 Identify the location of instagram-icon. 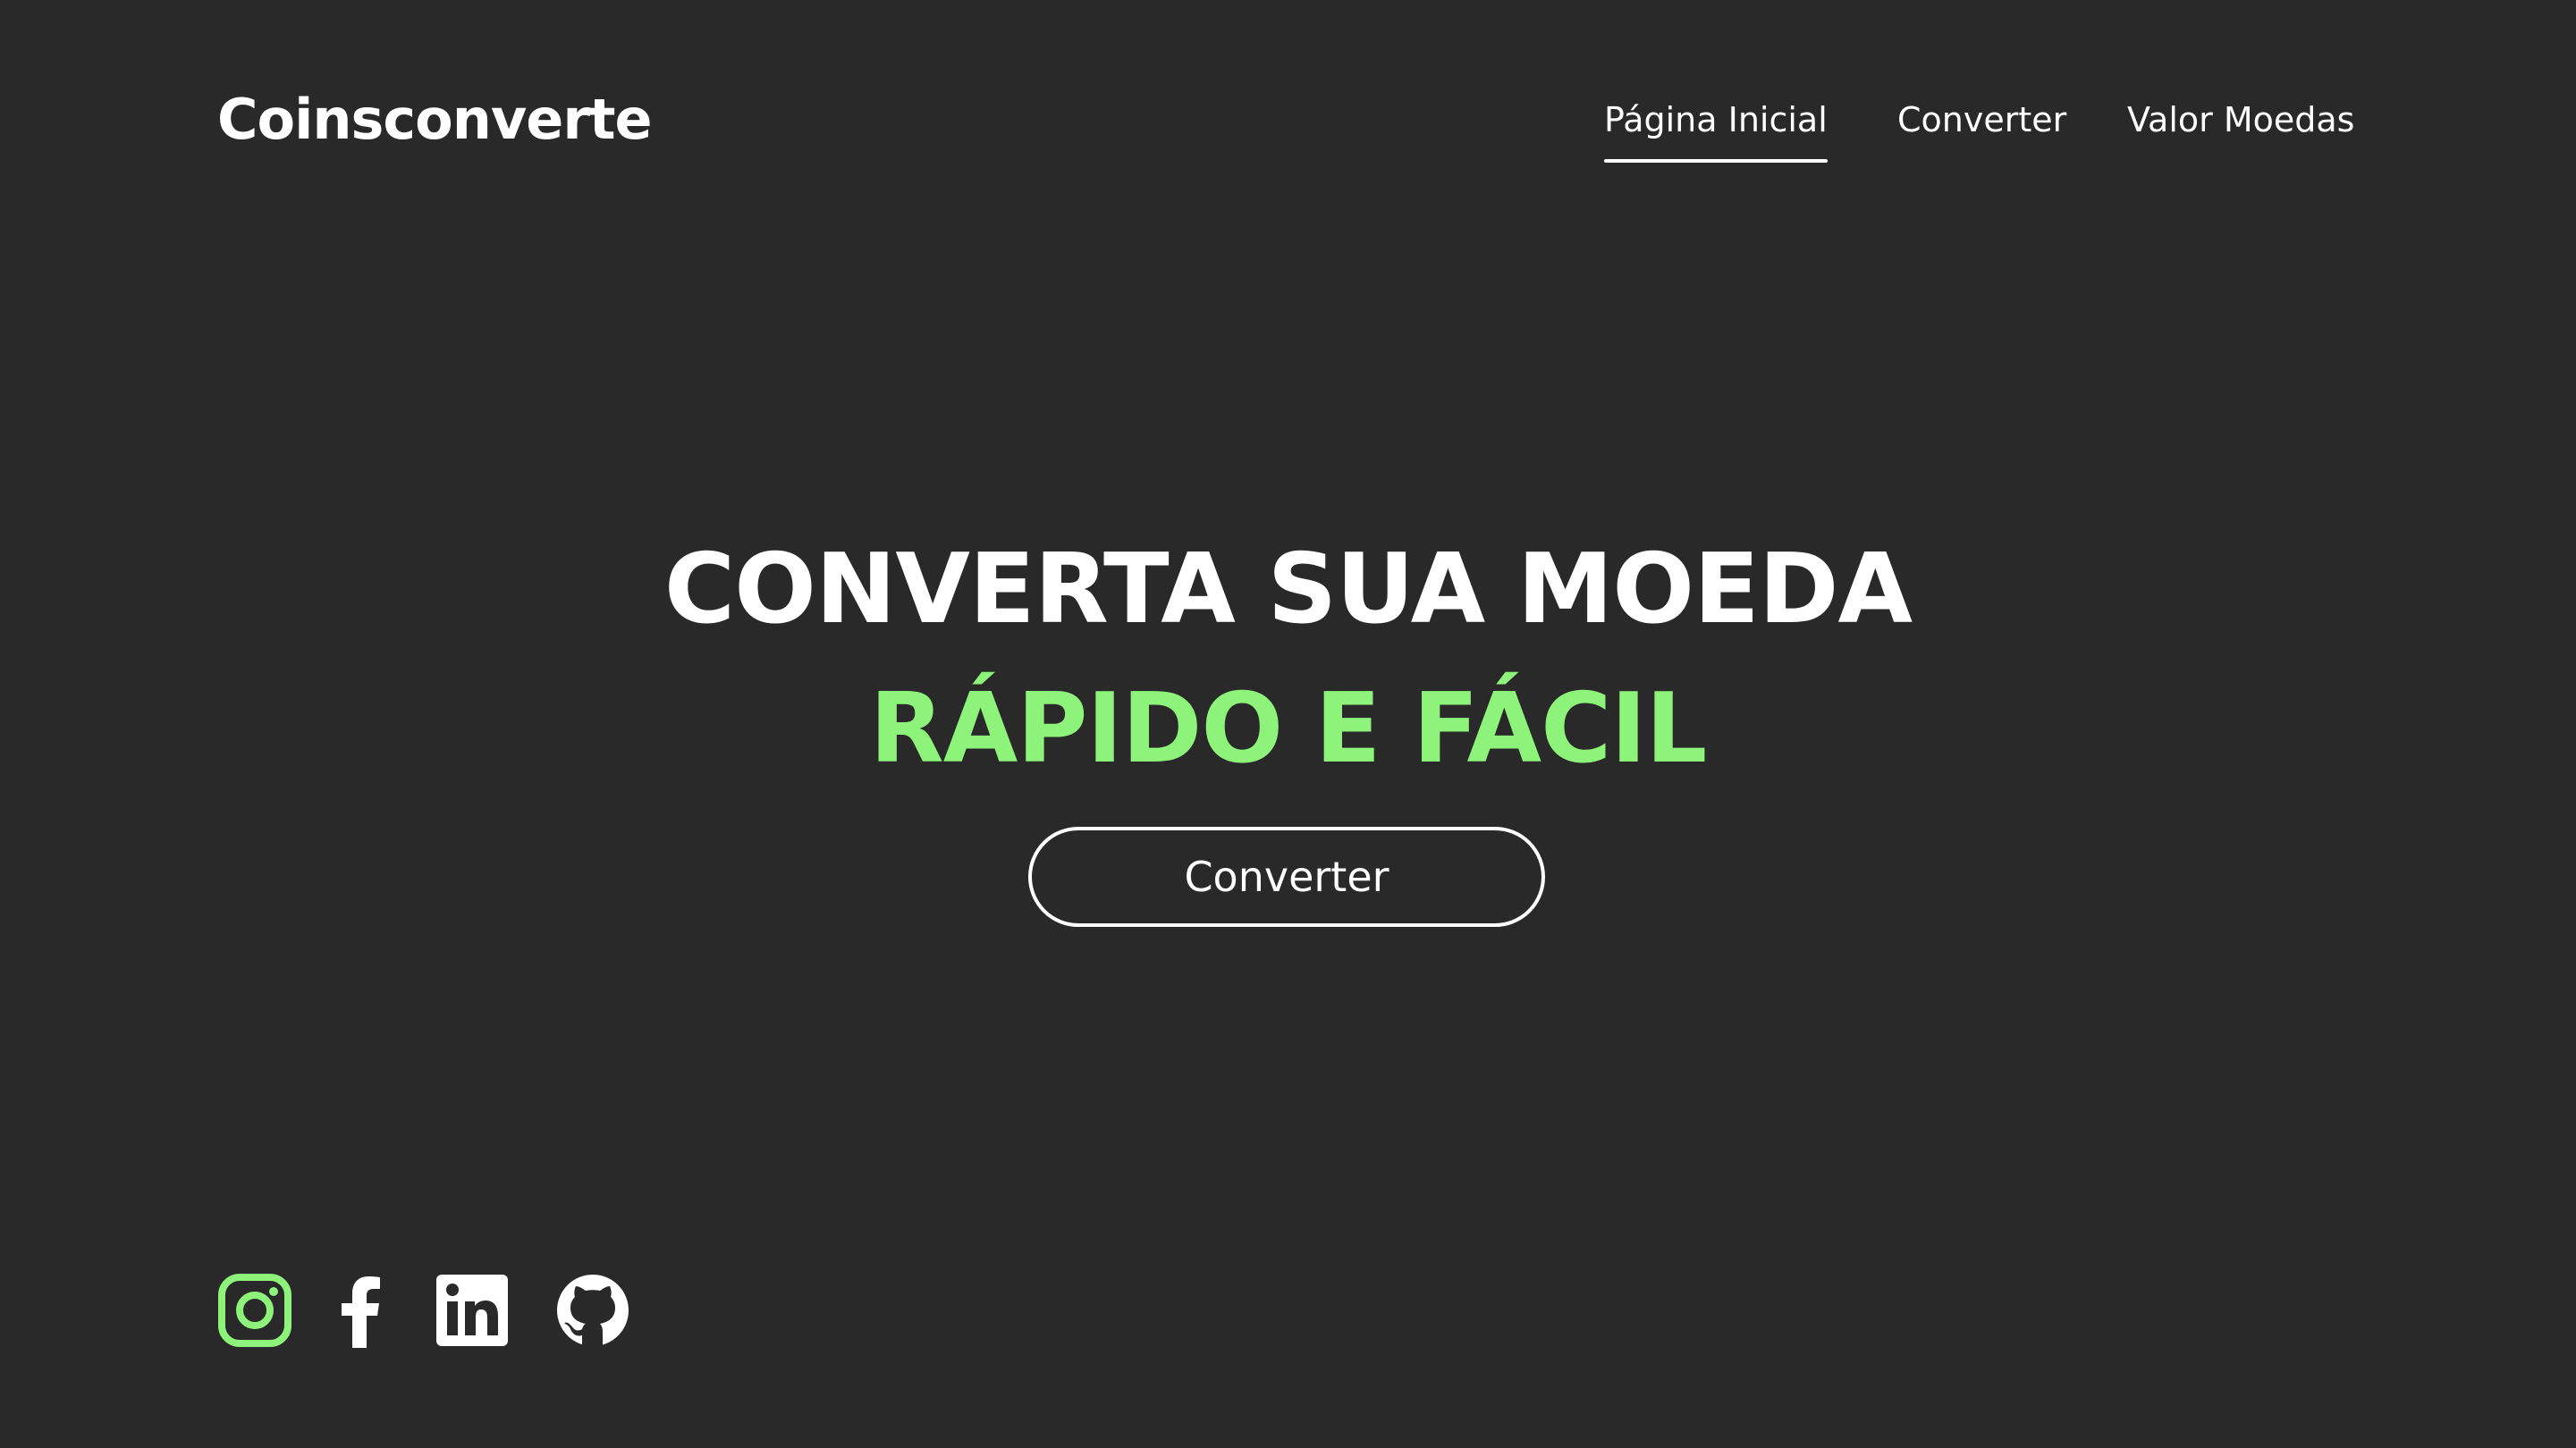
(254, 1310).